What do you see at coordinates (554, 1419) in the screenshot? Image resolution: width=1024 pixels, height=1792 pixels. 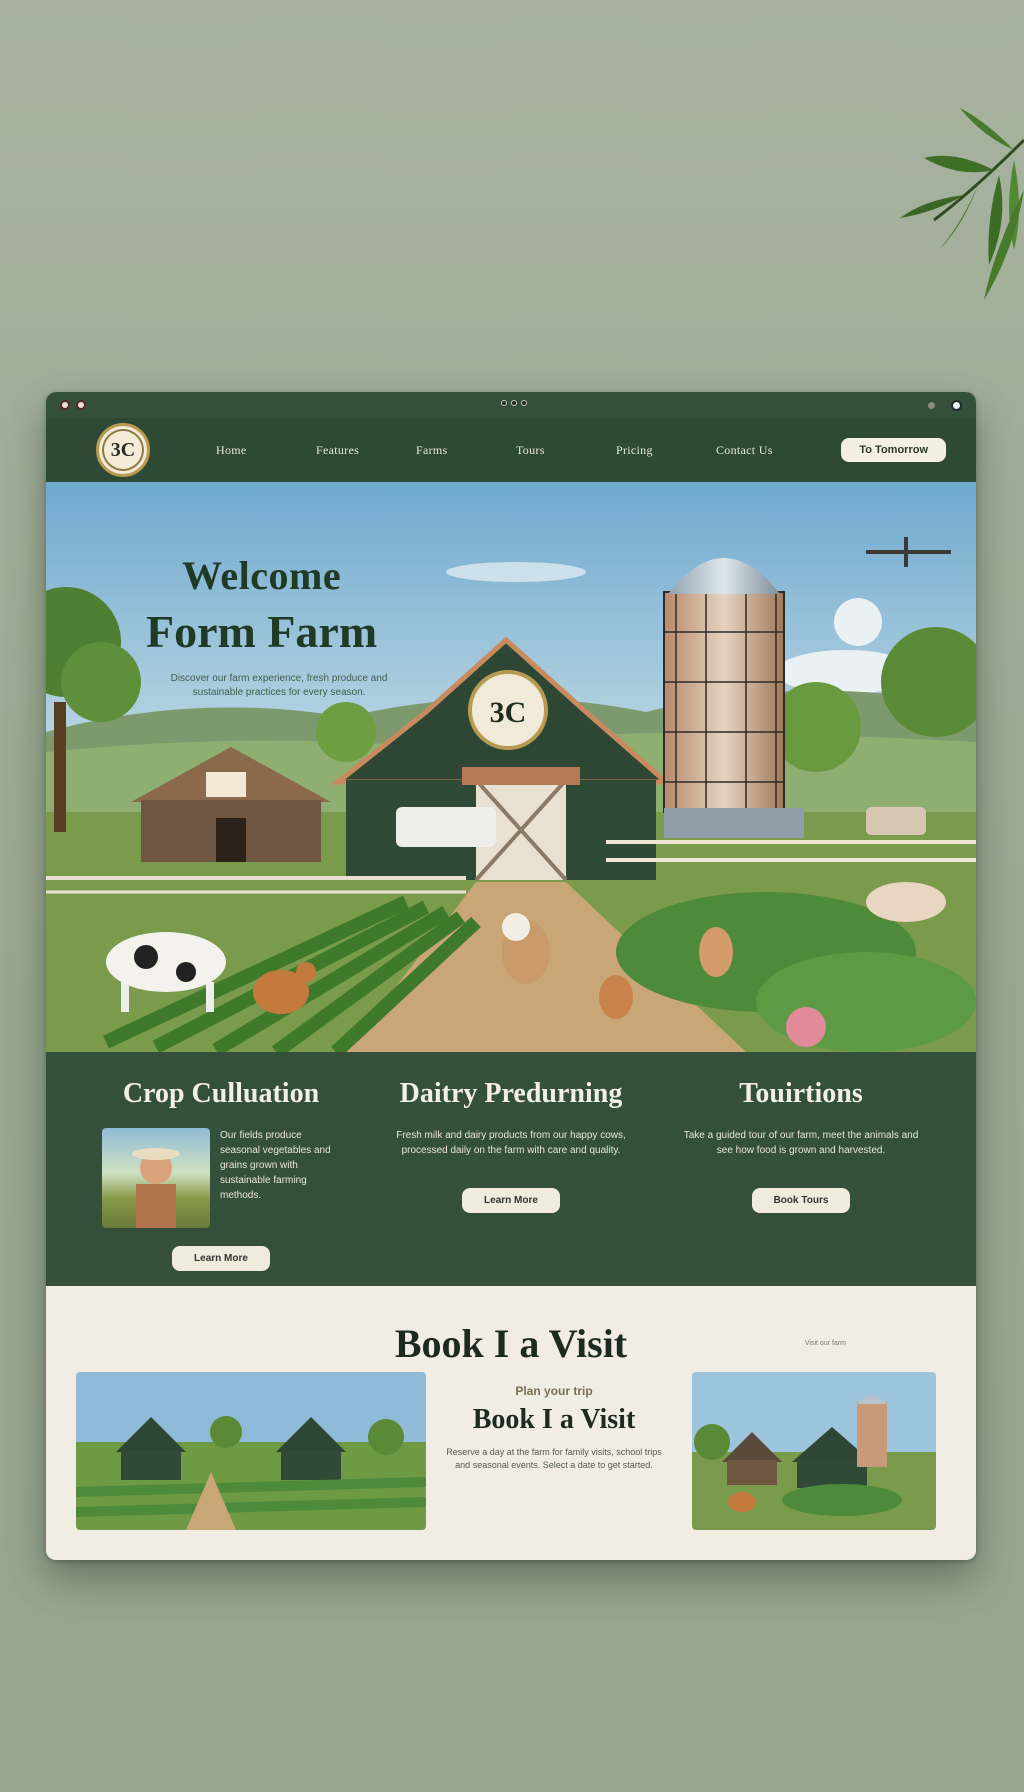 I see `booking-subheading: Book I a Visit` at bounding box center [554, 1419].